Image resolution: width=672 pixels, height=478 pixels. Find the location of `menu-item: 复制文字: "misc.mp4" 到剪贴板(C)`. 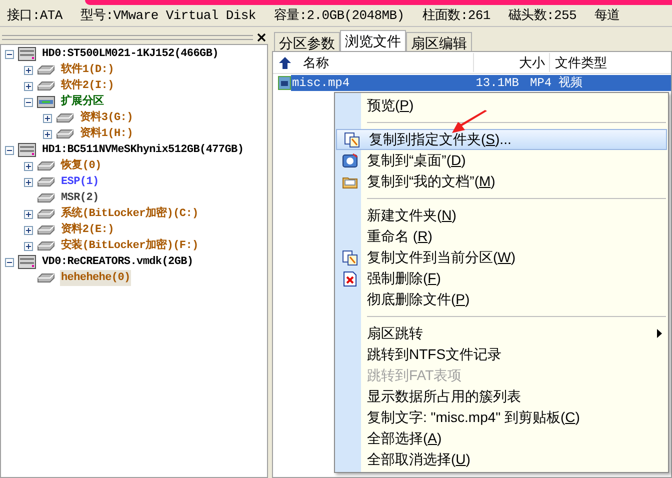

menu-item: 复制文字: "misc.mp4" 到剪贴板(C) is located at coordinates (501, 417).